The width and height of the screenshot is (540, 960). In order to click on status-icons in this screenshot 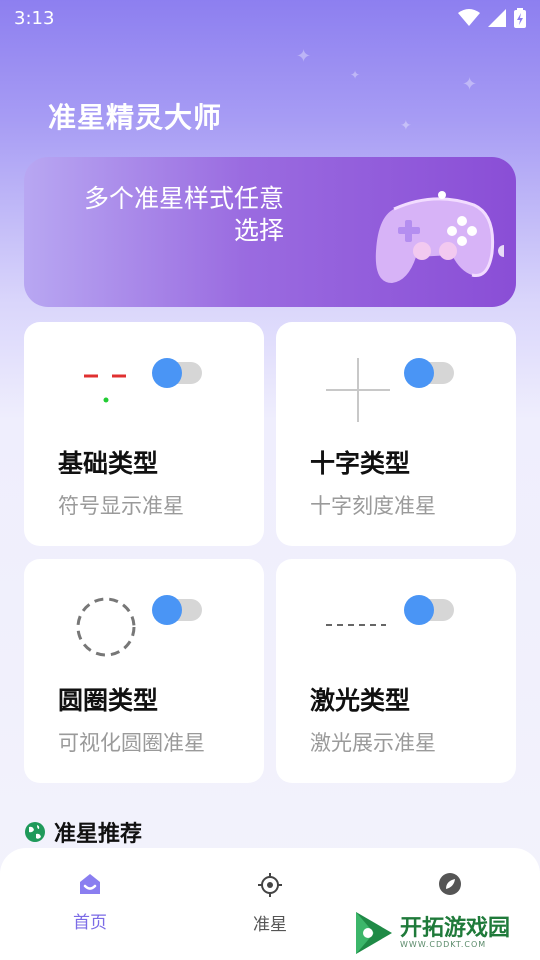, I will do `click(492, 18)`.